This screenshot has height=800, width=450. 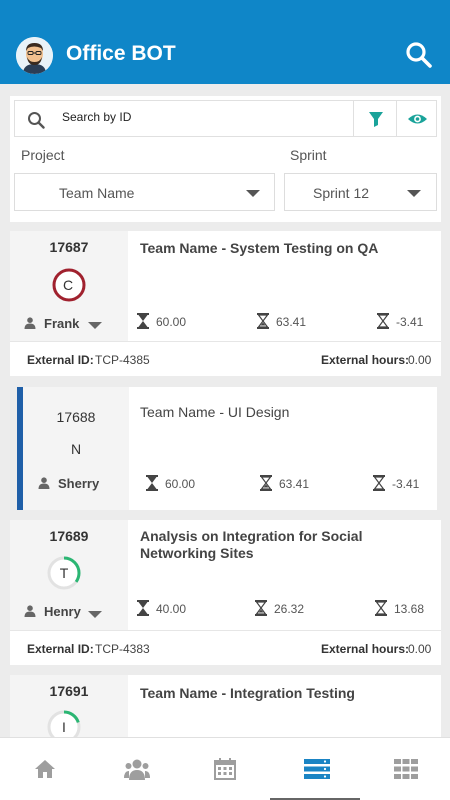 What do you see at coordinates (76, 417) in the screenshot?
I see `task-id: 17688` at bounding box center [76, 417].